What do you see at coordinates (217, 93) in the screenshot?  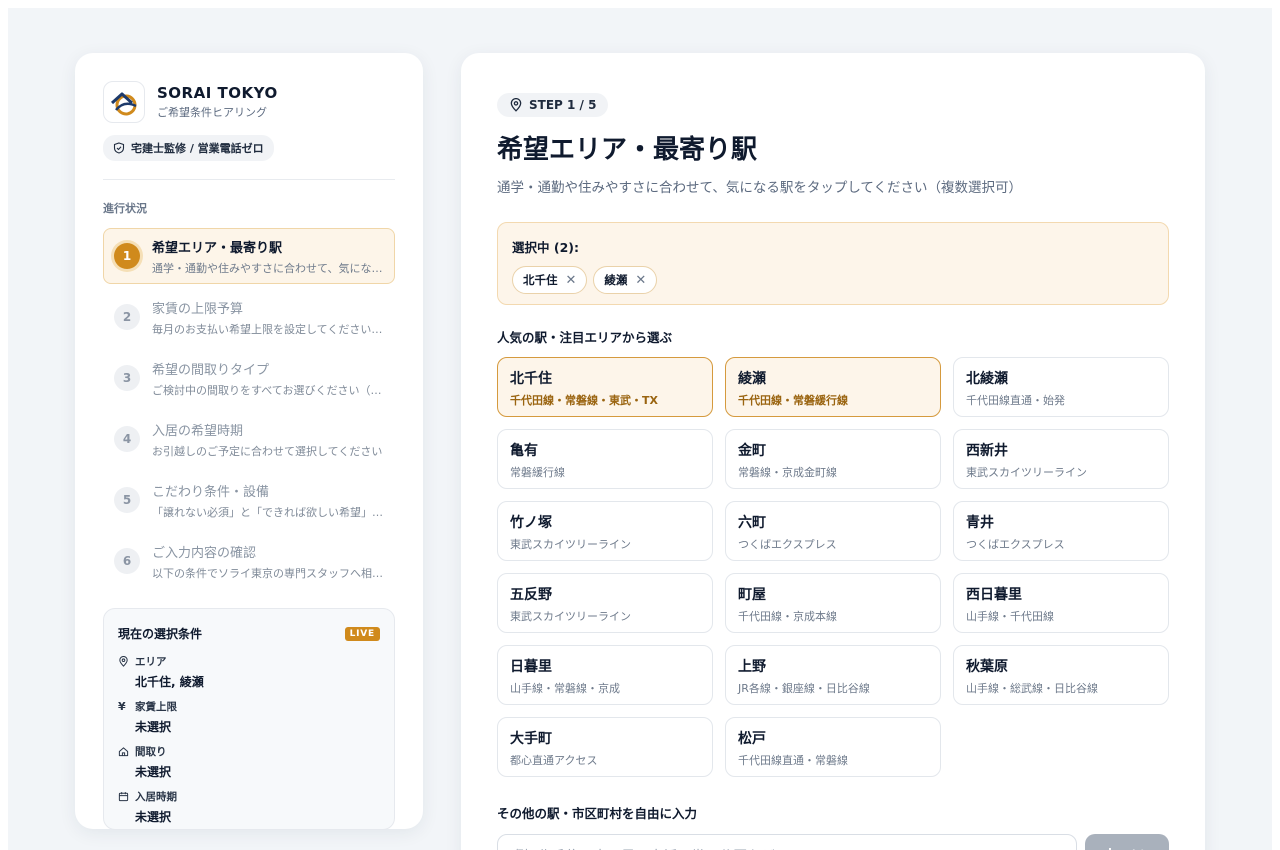 I see `brand-name: SORAI TOKYO` at bounding box center [217, 93].